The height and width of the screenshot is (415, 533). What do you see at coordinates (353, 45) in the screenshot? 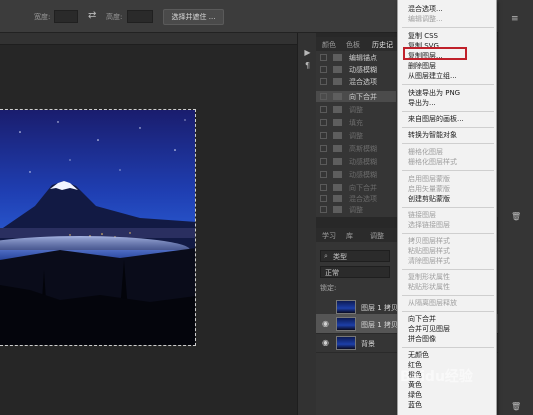
I see `tab-swatches: 色板` at bounding box center [353, 45].